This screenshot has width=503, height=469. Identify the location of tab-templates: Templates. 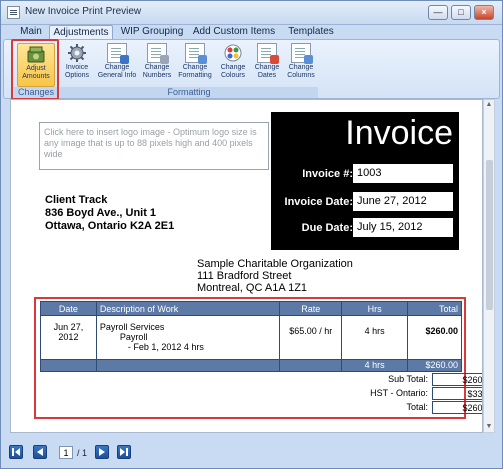
(311, 32).